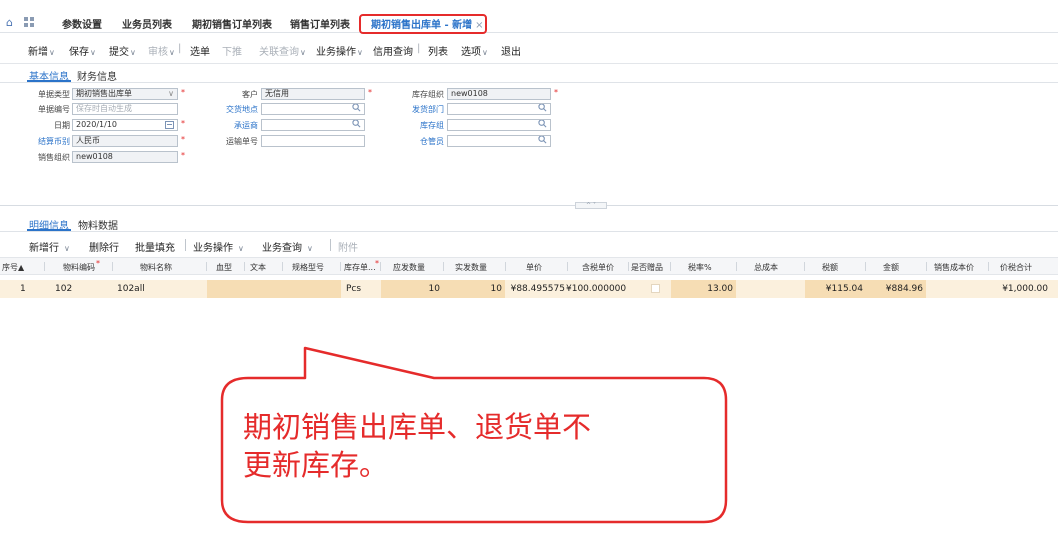 Image resolution: width=1058 pixels, height=551 pixels. I want to click on currency-input: 人民币, so click(125, 141).